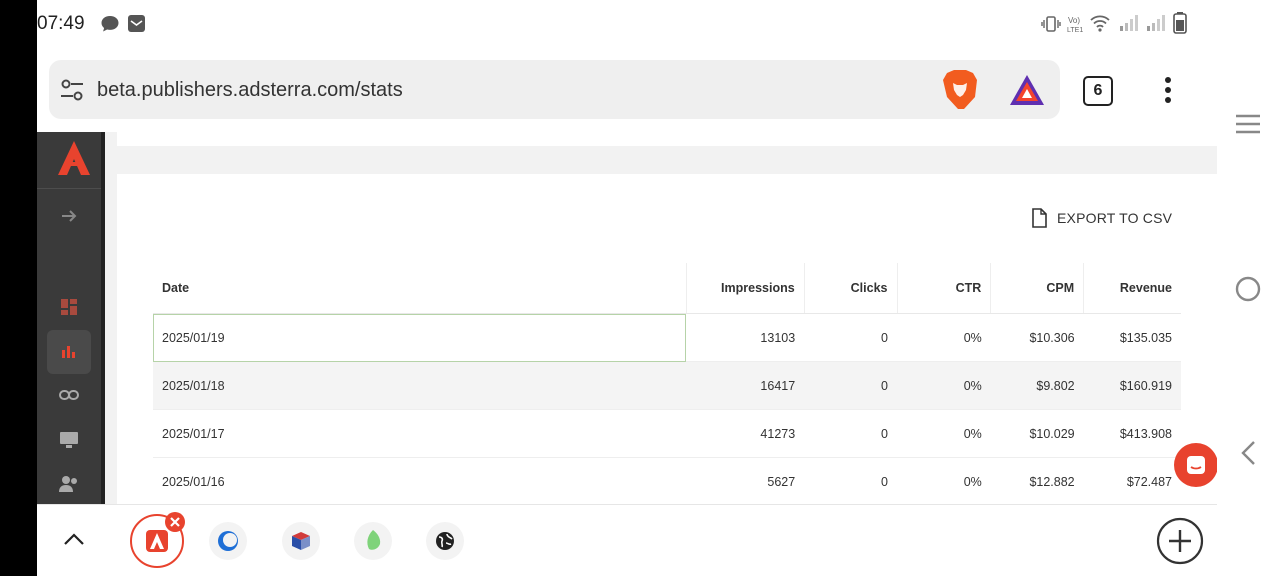 Image resolution: width=1280 pixels, height=576 pixels. What do you see at coordinates (1027, 90) in the screenshot?
I see `brave-rewards-icon` at bounding box center [1027, 90].